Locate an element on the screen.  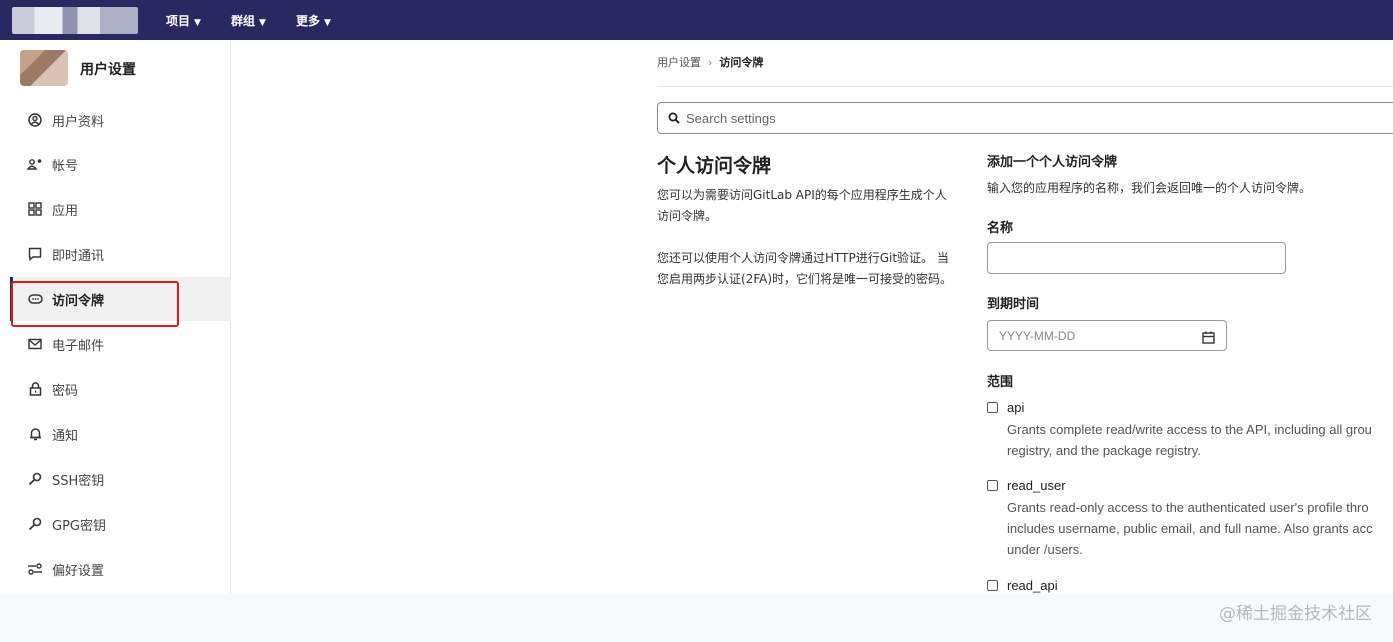
sidebar-item-profile: 用户资料 is located at coordinates (120, 120).